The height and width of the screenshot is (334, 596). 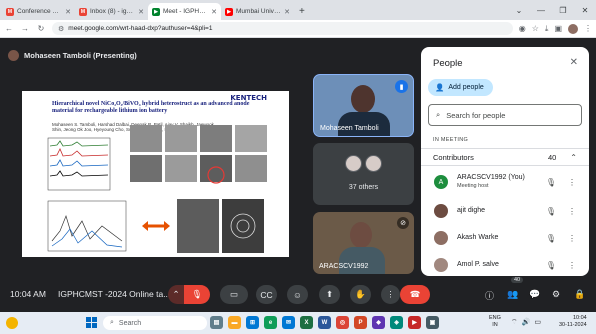 I want to click on task-view-icon: ▤, so click(x=216, y=322).